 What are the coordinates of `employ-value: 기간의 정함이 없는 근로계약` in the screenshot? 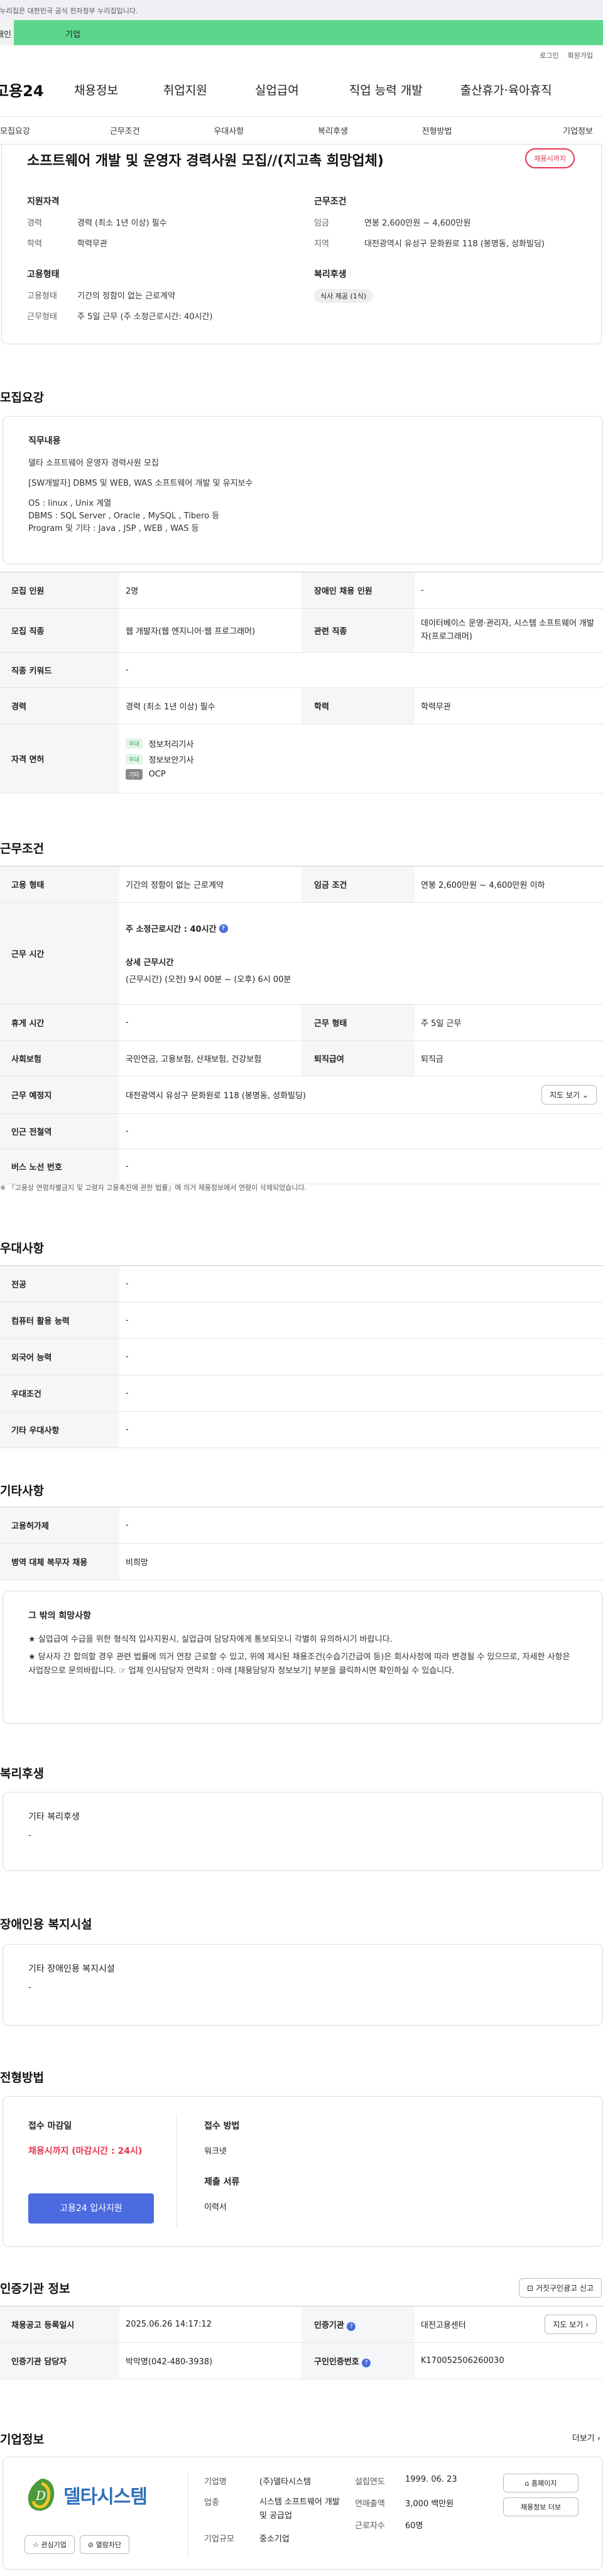 It's located at (211, 884).